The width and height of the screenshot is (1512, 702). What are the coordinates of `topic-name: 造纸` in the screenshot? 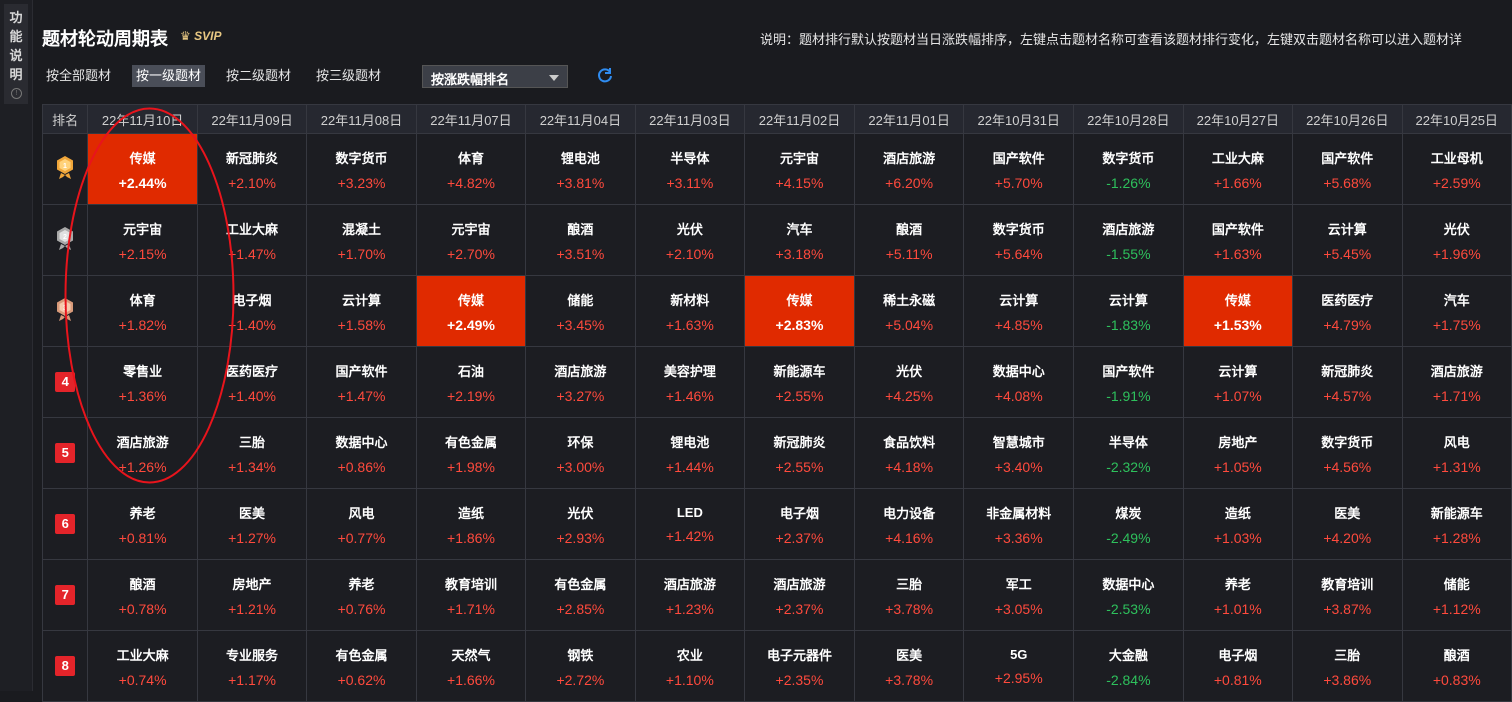 It's located at (471, 512).